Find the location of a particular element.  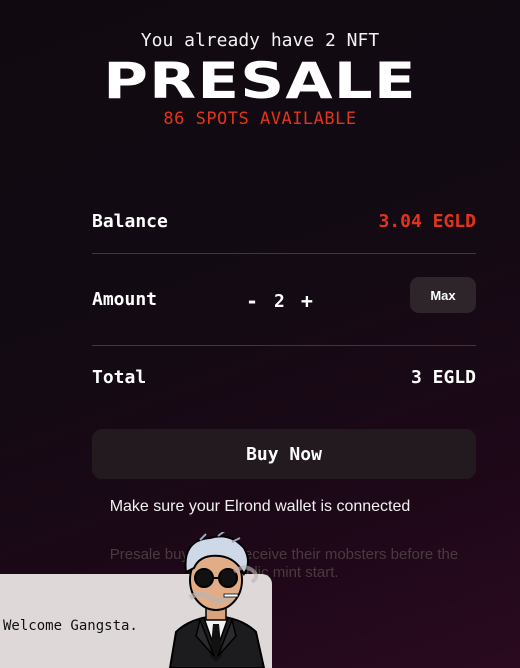

spots-available: 86 SPOTS AVAILABLE is located at coordinates (260, 119).